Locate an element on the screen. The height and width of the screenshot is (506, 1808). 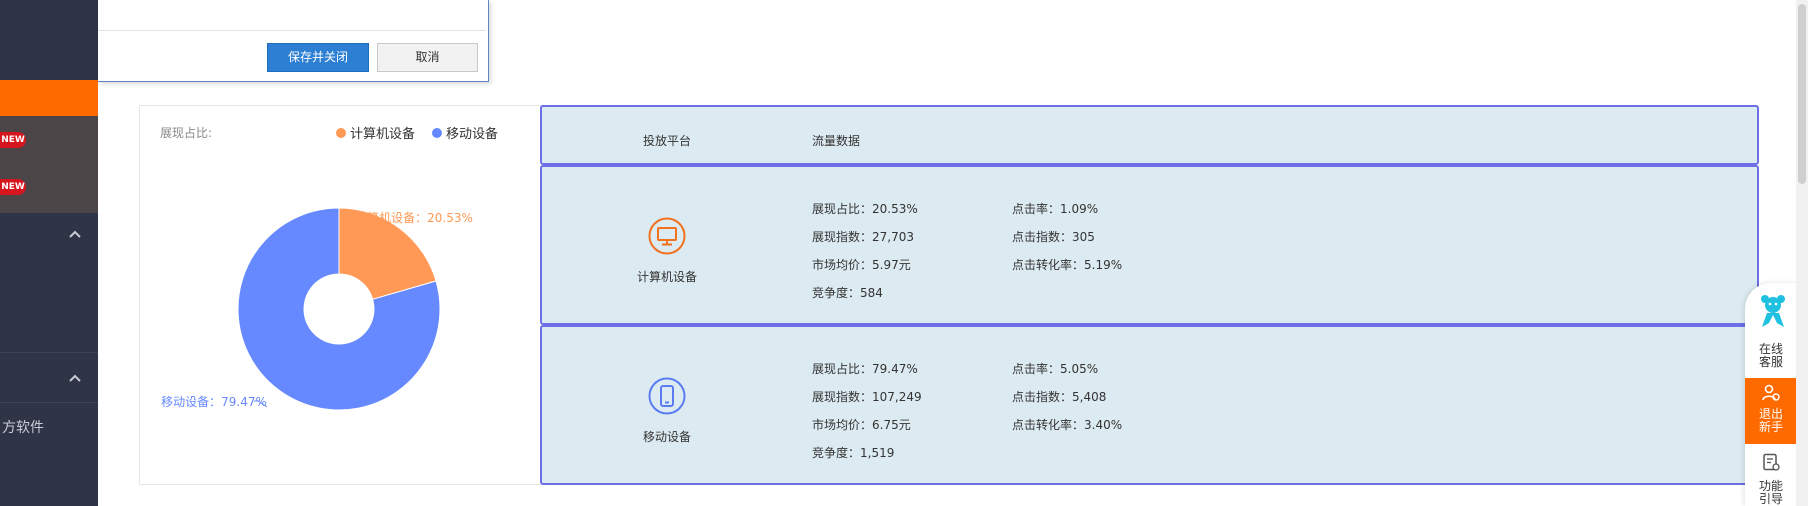
exit-newbie-button: 退出 新手 is located at coordinates (1771, 411).